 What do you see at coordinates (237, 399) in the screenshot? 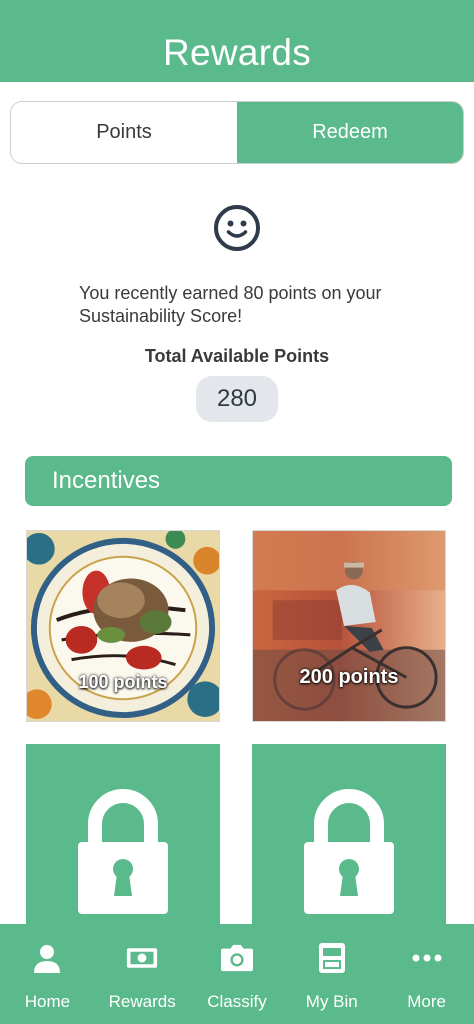
I see `total-points-value: 280` at bounding box center [237, 399].